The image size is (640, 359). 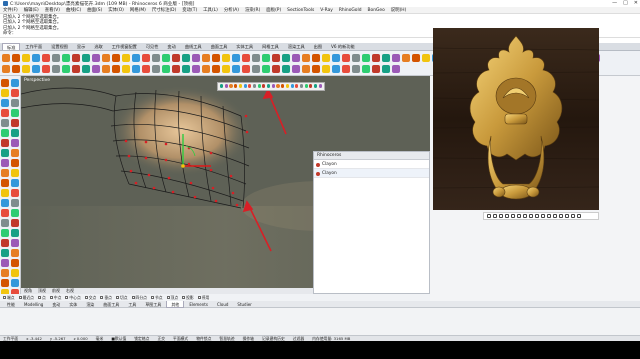 What do you see at coordinates (116, 10) in the screenshot?
I see `menu-solid: 实体(O)` at bounding box center [116, 10].